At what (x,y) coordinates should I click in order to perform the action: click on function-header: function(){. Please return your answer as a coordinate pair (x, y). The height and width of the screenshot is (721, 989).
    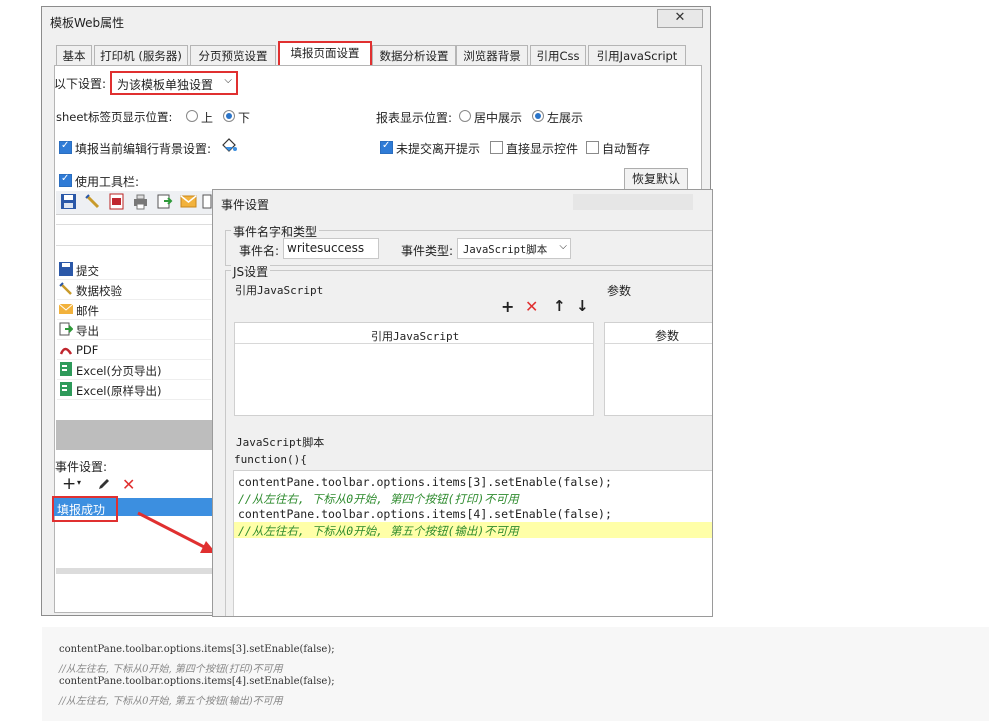
    Looking at the image, I should click on (270, 459).